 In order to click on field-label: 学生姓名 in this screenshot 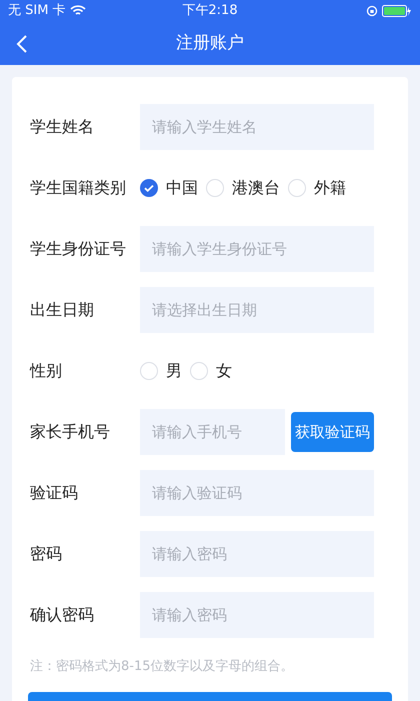, I will do `click(62, 127)`.